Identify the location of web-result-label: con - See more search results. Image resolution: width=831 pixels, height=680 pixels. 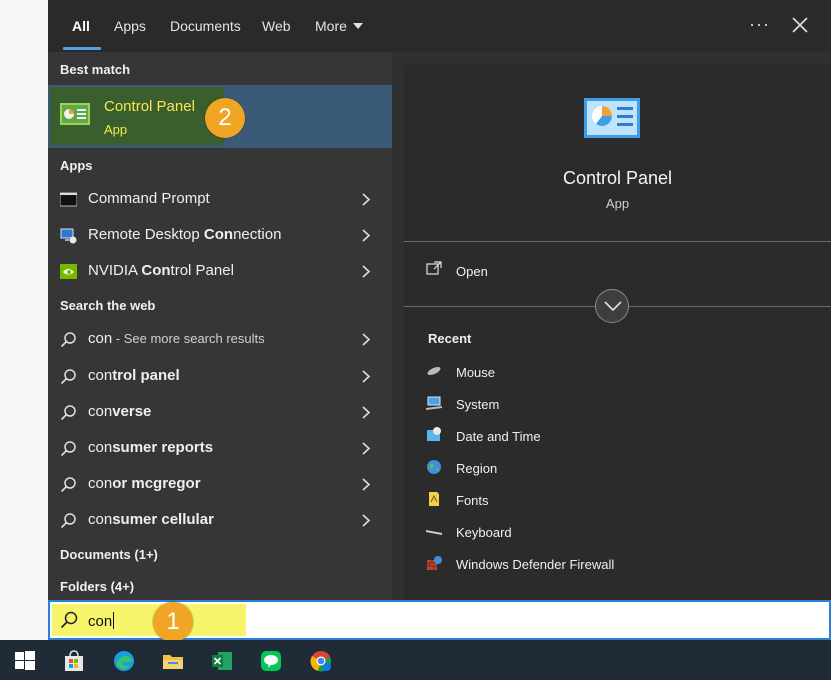
(176, 338).